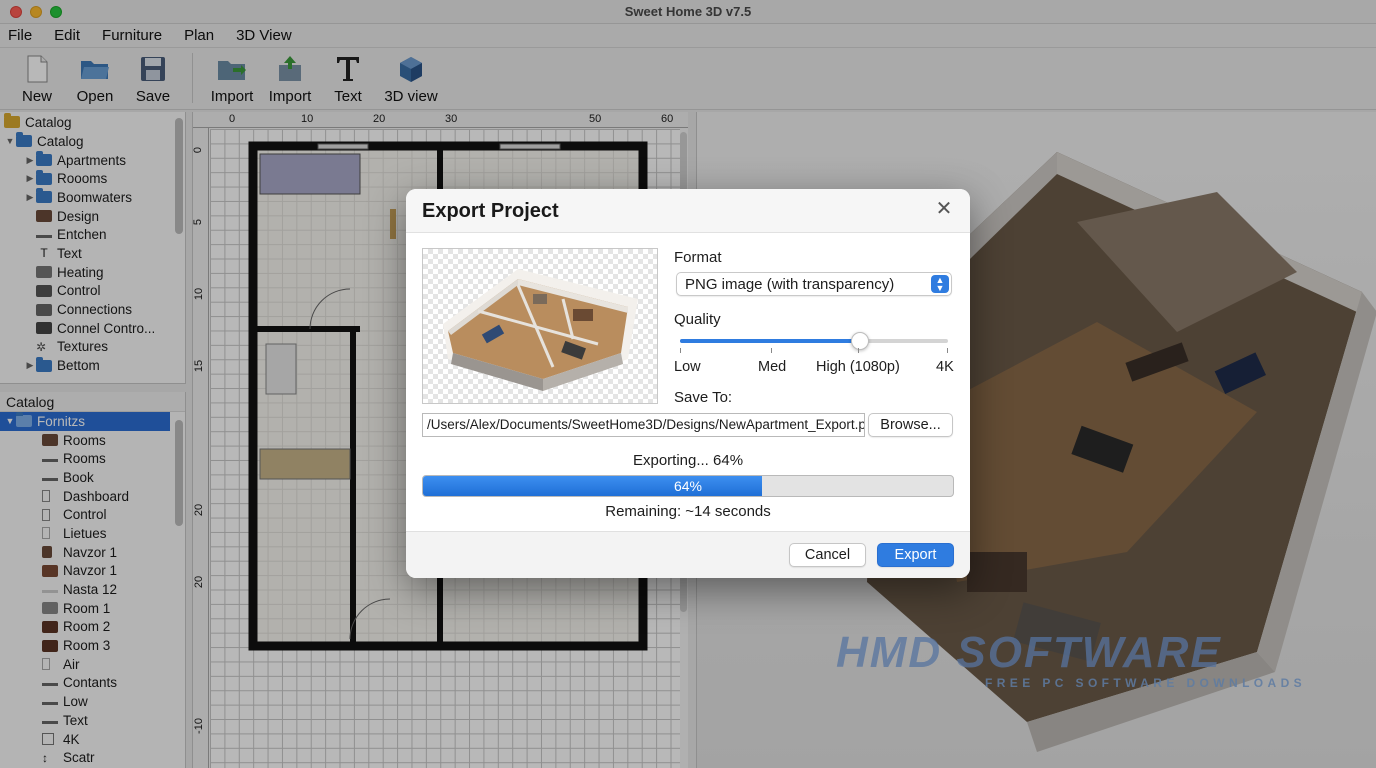  I want to click on quality-level-low: Low, so click(687, 367).